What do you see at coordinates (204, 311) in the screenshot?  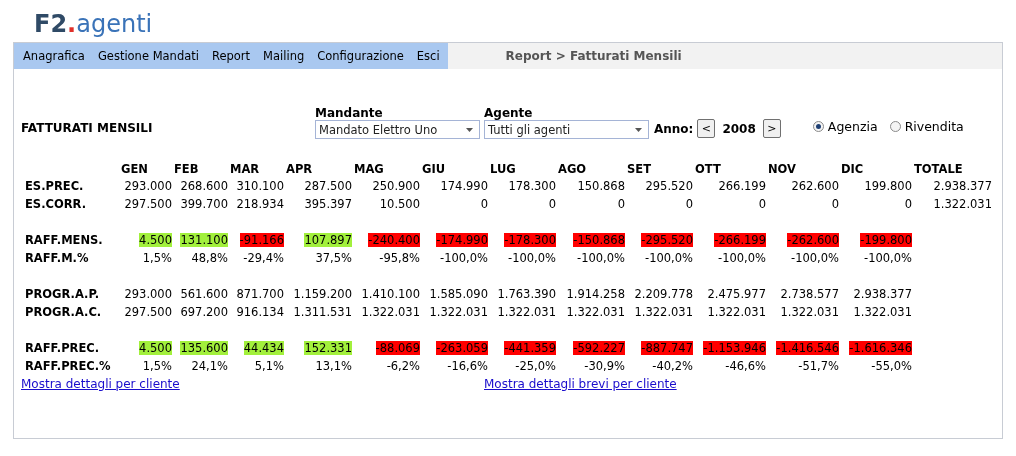 I see `table-cell: 697.200` at bounding box center [204, 311].